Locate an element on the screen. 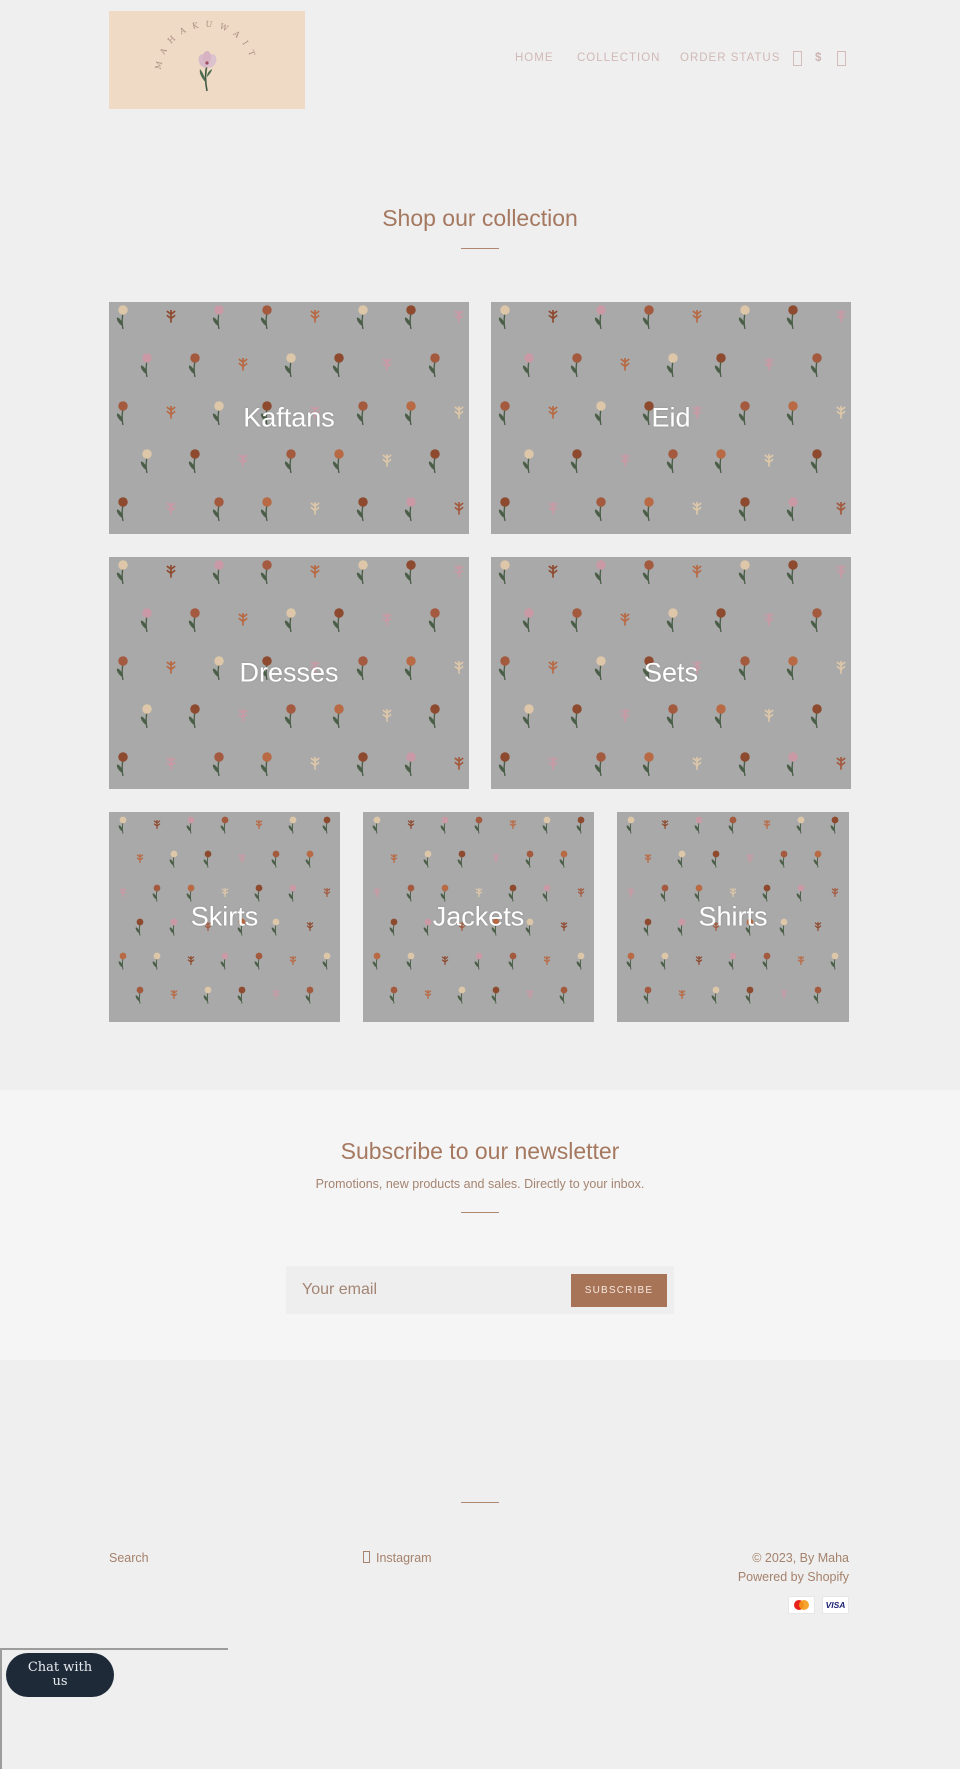  chat-button: Chat with us is located at coordinates (60, 1675).